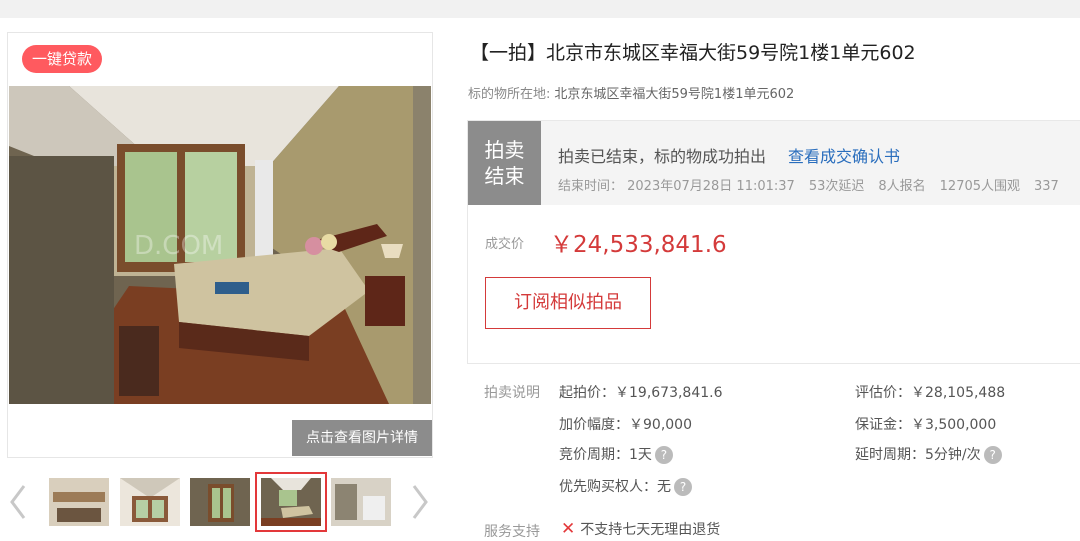 Image resolution: width=1080 pixels, height=541 pixels. What do you see at coordinates (930, 393) in the screenshot?
I see `appraisal-price: 评估价：￥28,105,488` at bounding box center [930, 393].